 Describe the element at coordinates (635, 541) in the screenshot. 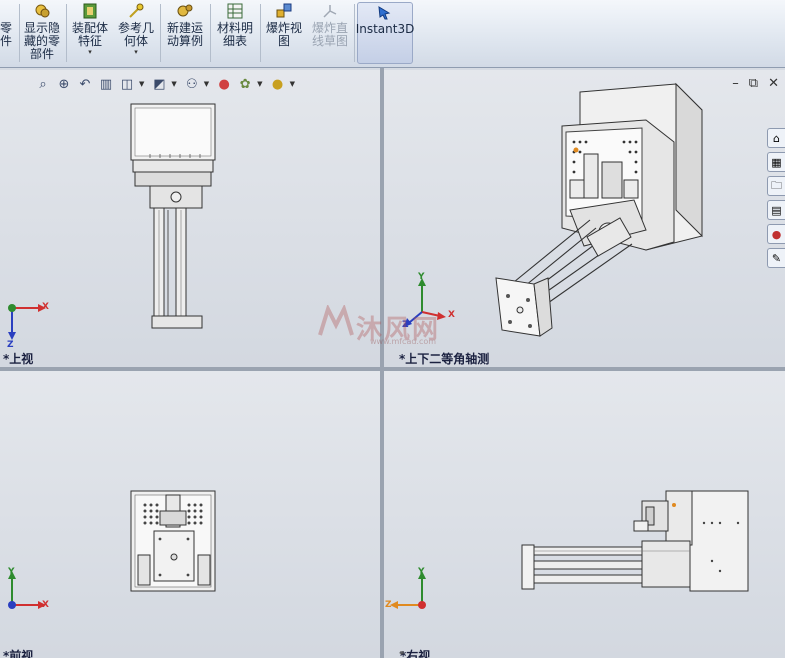

I see `right-view-model` at that location.